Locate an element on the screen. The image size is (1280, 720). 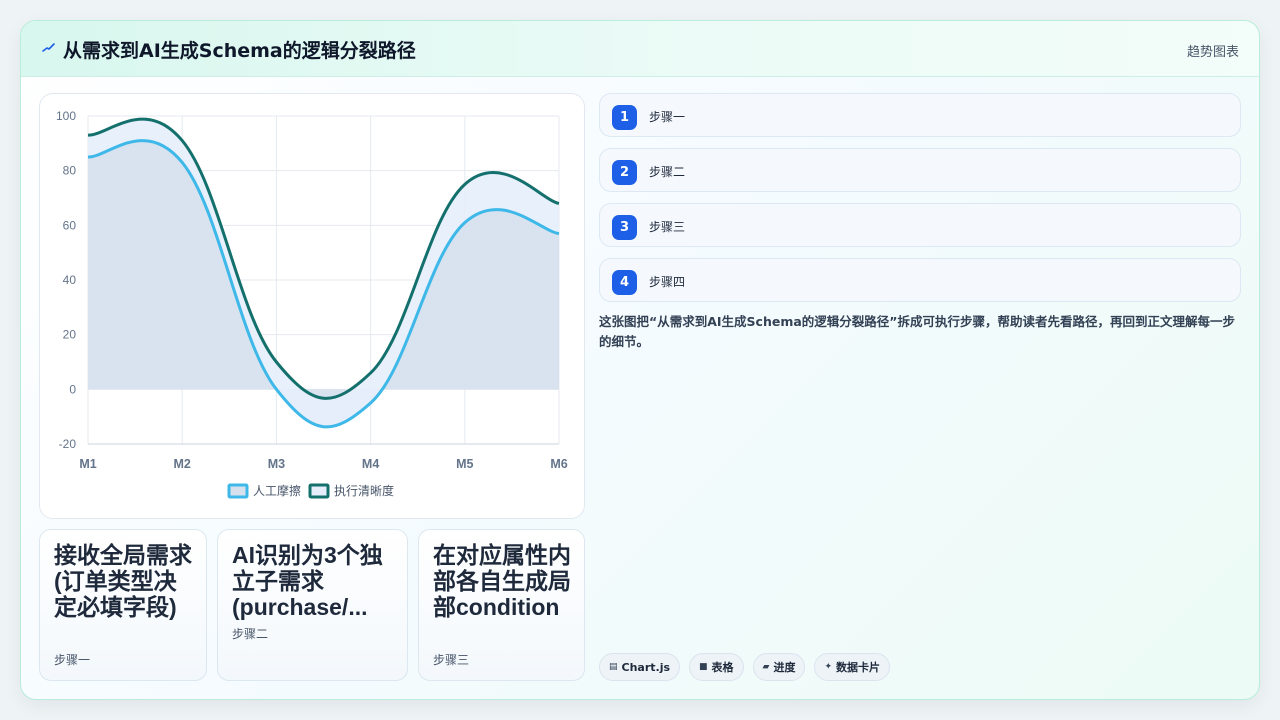
step-item: 1 步骤一 is located at coordinates (920, 115).